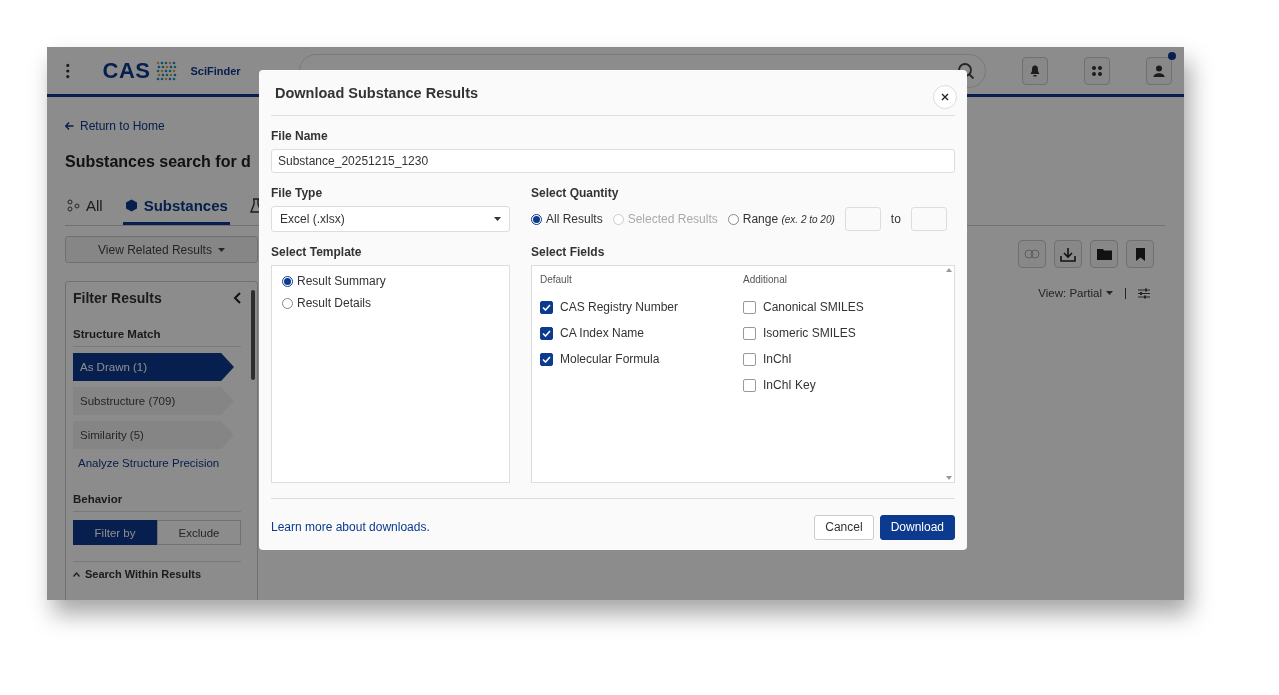 The height and width of the screenshot is (695, 1279). What do you see at coordinates (158, 162) in the screenshot?
I see `page-title: Substances search for d` at bounding box center [158, 162].